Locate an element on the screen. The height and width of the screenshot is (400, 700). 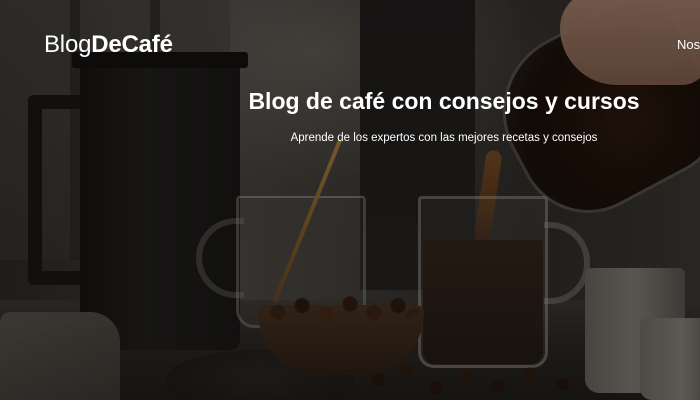
hero-title: Blog de café con consejos y cursos is located at coordinates (444, 101).